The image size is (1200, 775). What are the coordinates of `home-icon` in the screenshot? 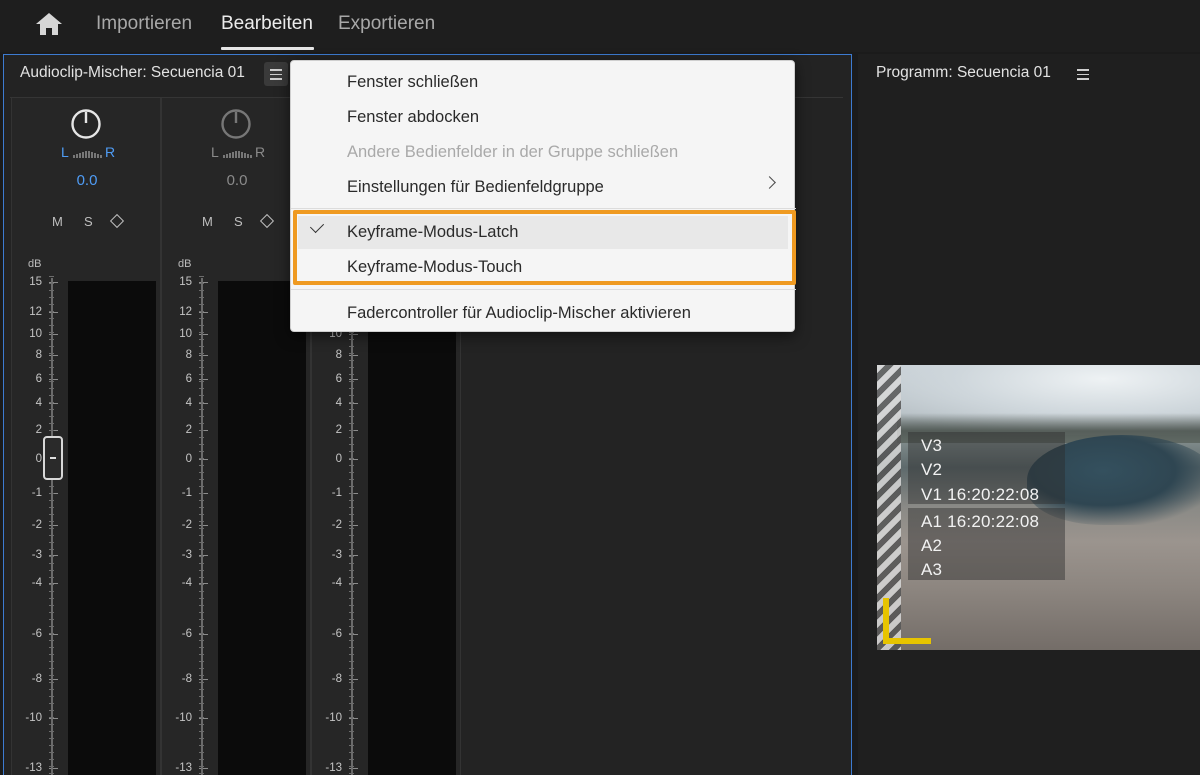 It's located at (49, 24).